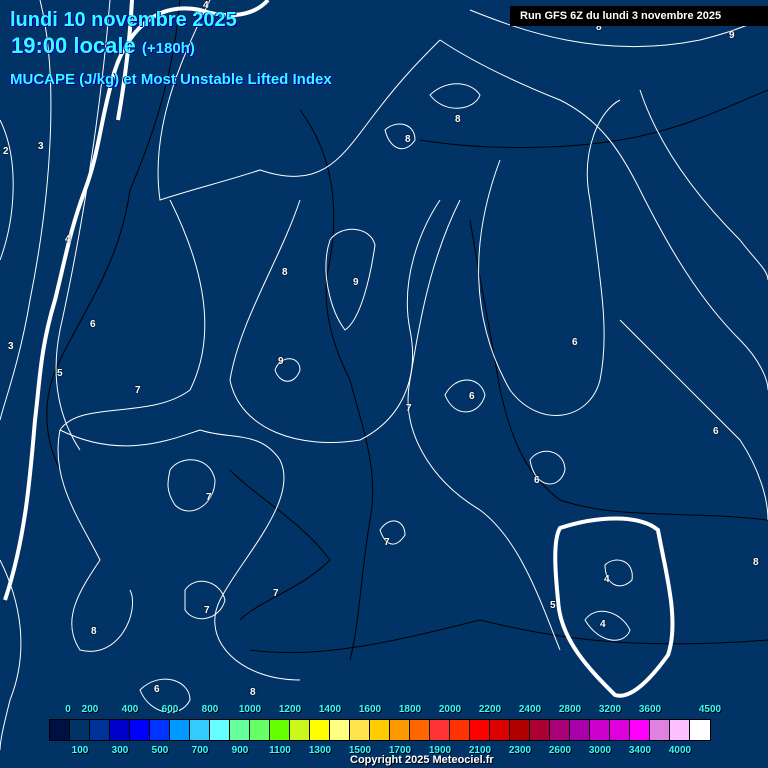 This screenshot has height=768, width=768. Describe the element at coordinates (560, 750) in the screenshot. I see `colorbar-bottom-label: 2600` at that location.